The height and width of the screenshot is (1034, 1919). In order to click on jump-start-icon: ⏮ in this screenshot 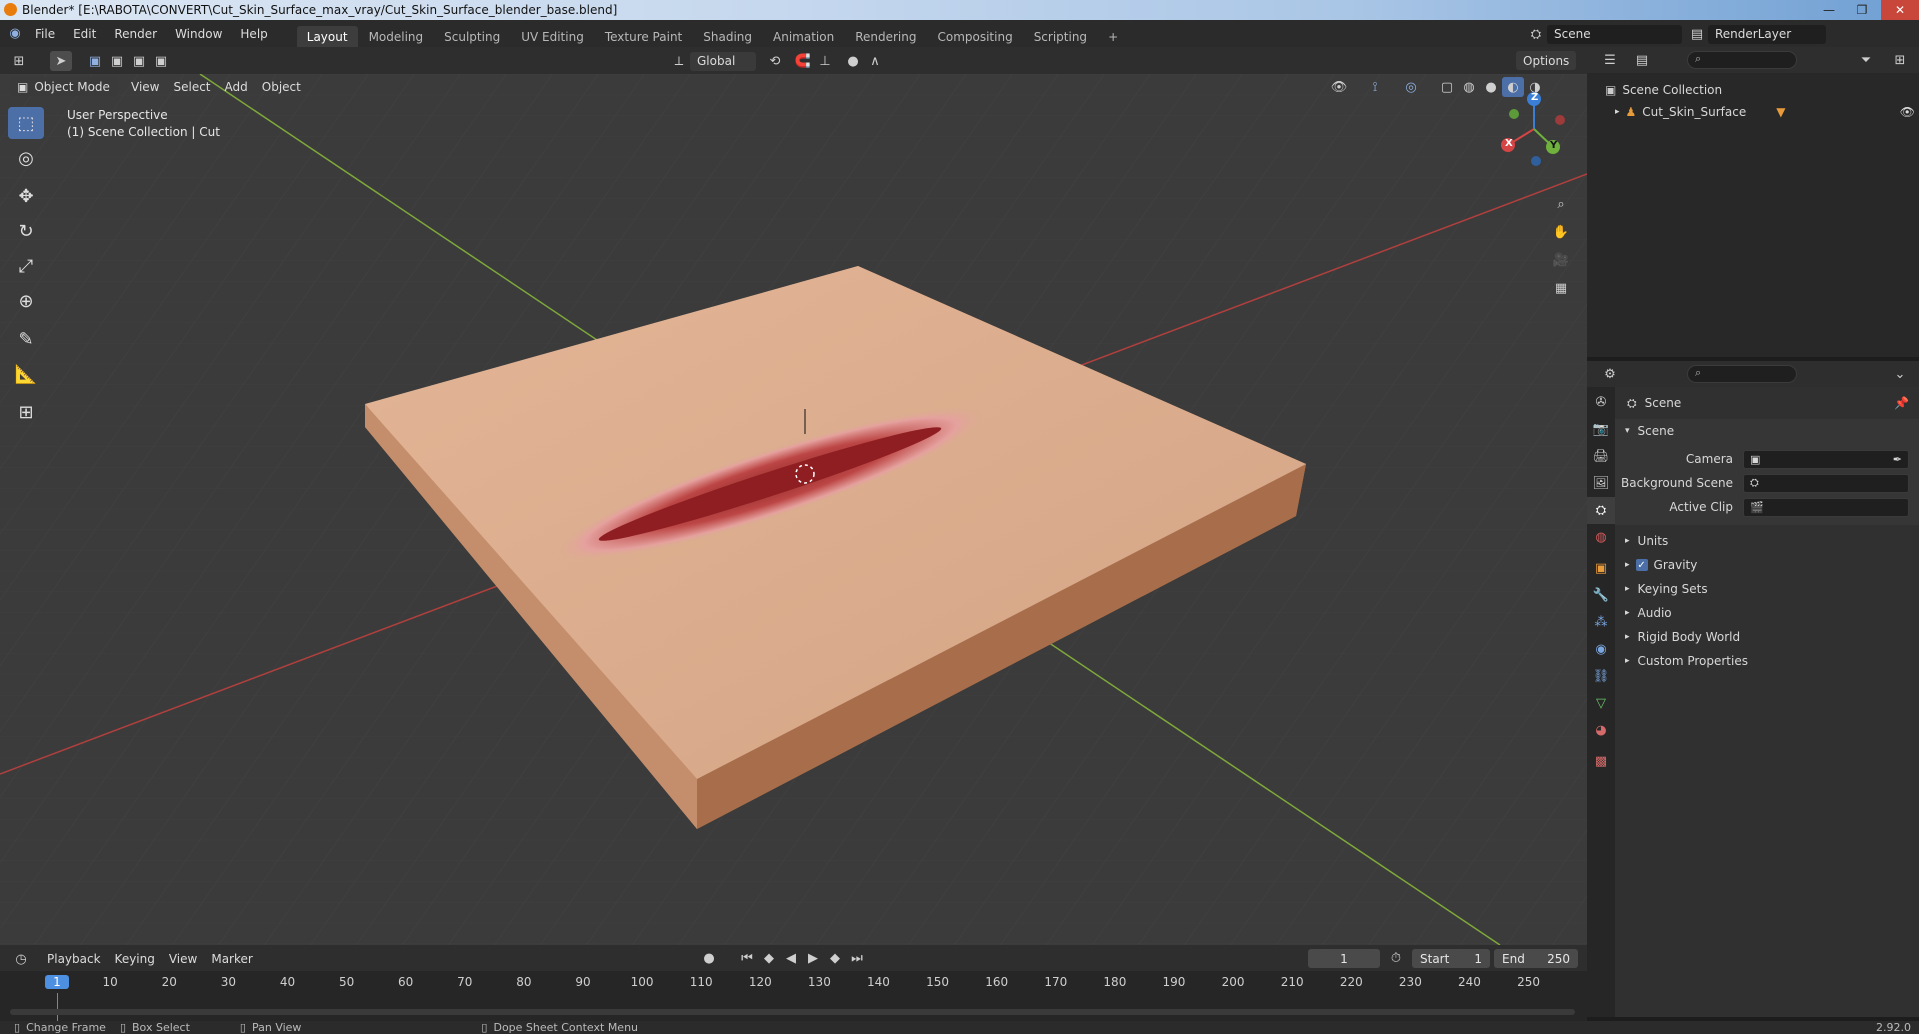, I will do `click(747, 958)`.